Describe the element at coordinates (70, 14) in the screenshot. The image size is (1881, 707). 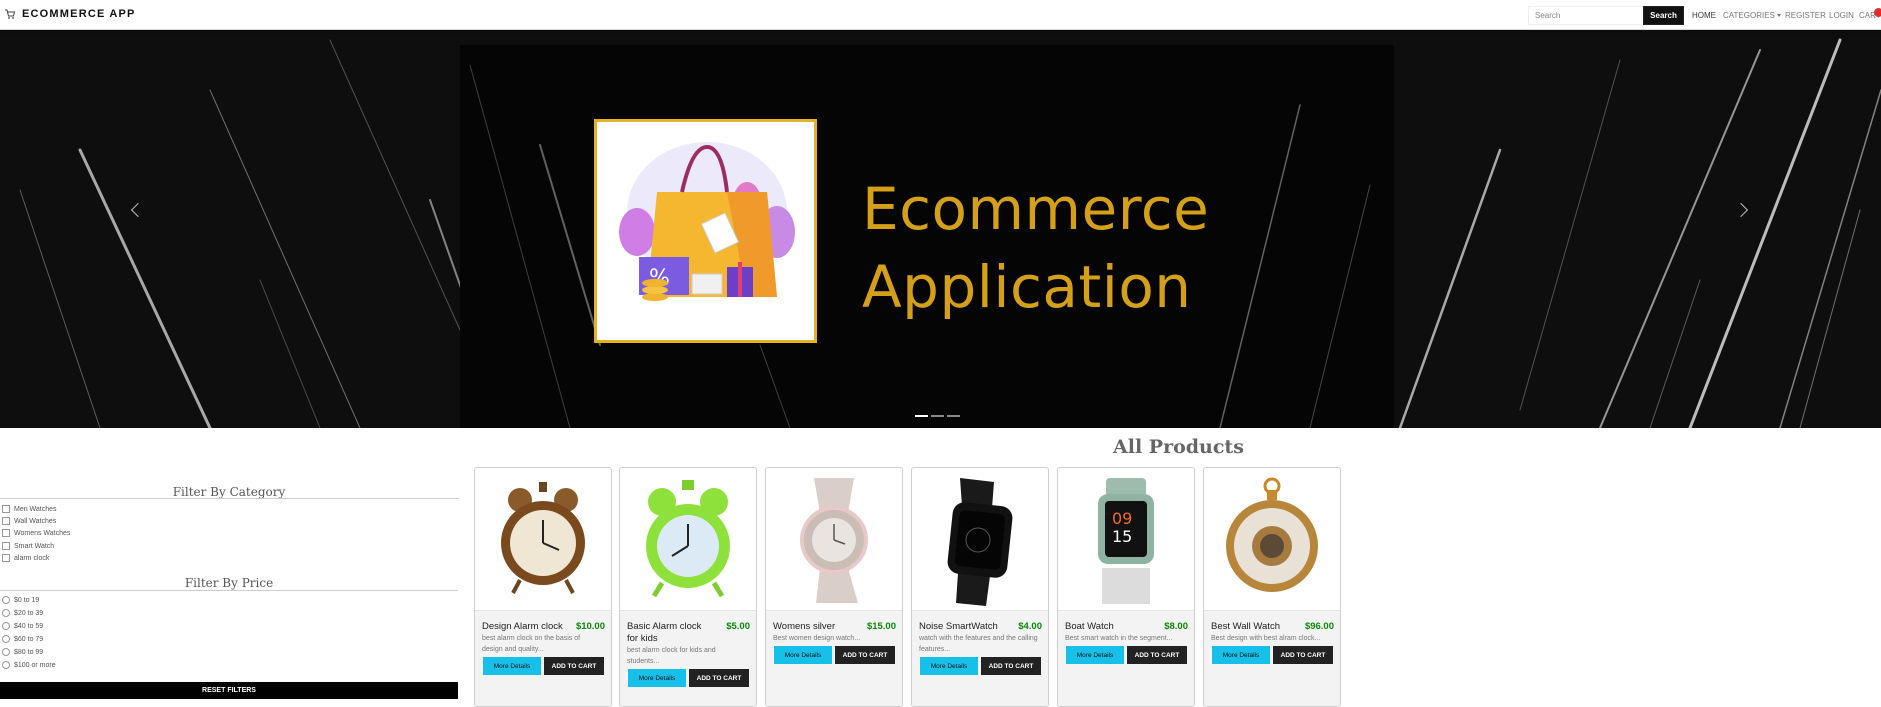
I see `brand: ECOMMERCE APP` at that location.